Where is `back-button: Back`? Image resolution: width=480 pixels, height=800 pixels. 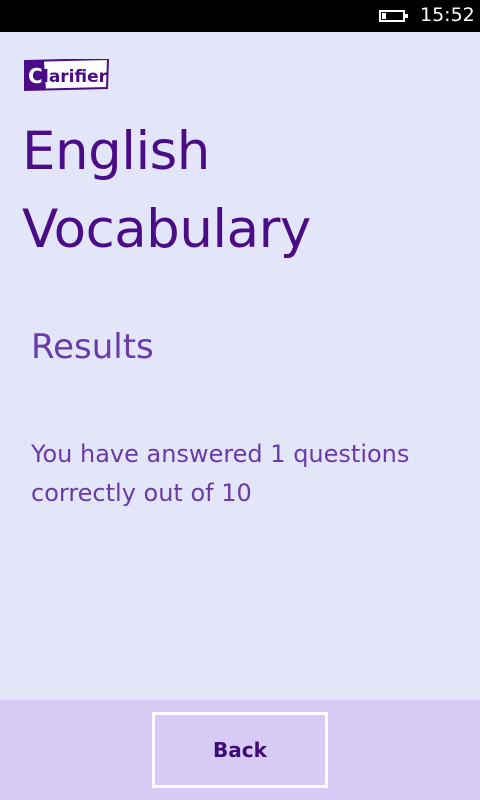 back-button: Back is located at coordinates (240, 750).